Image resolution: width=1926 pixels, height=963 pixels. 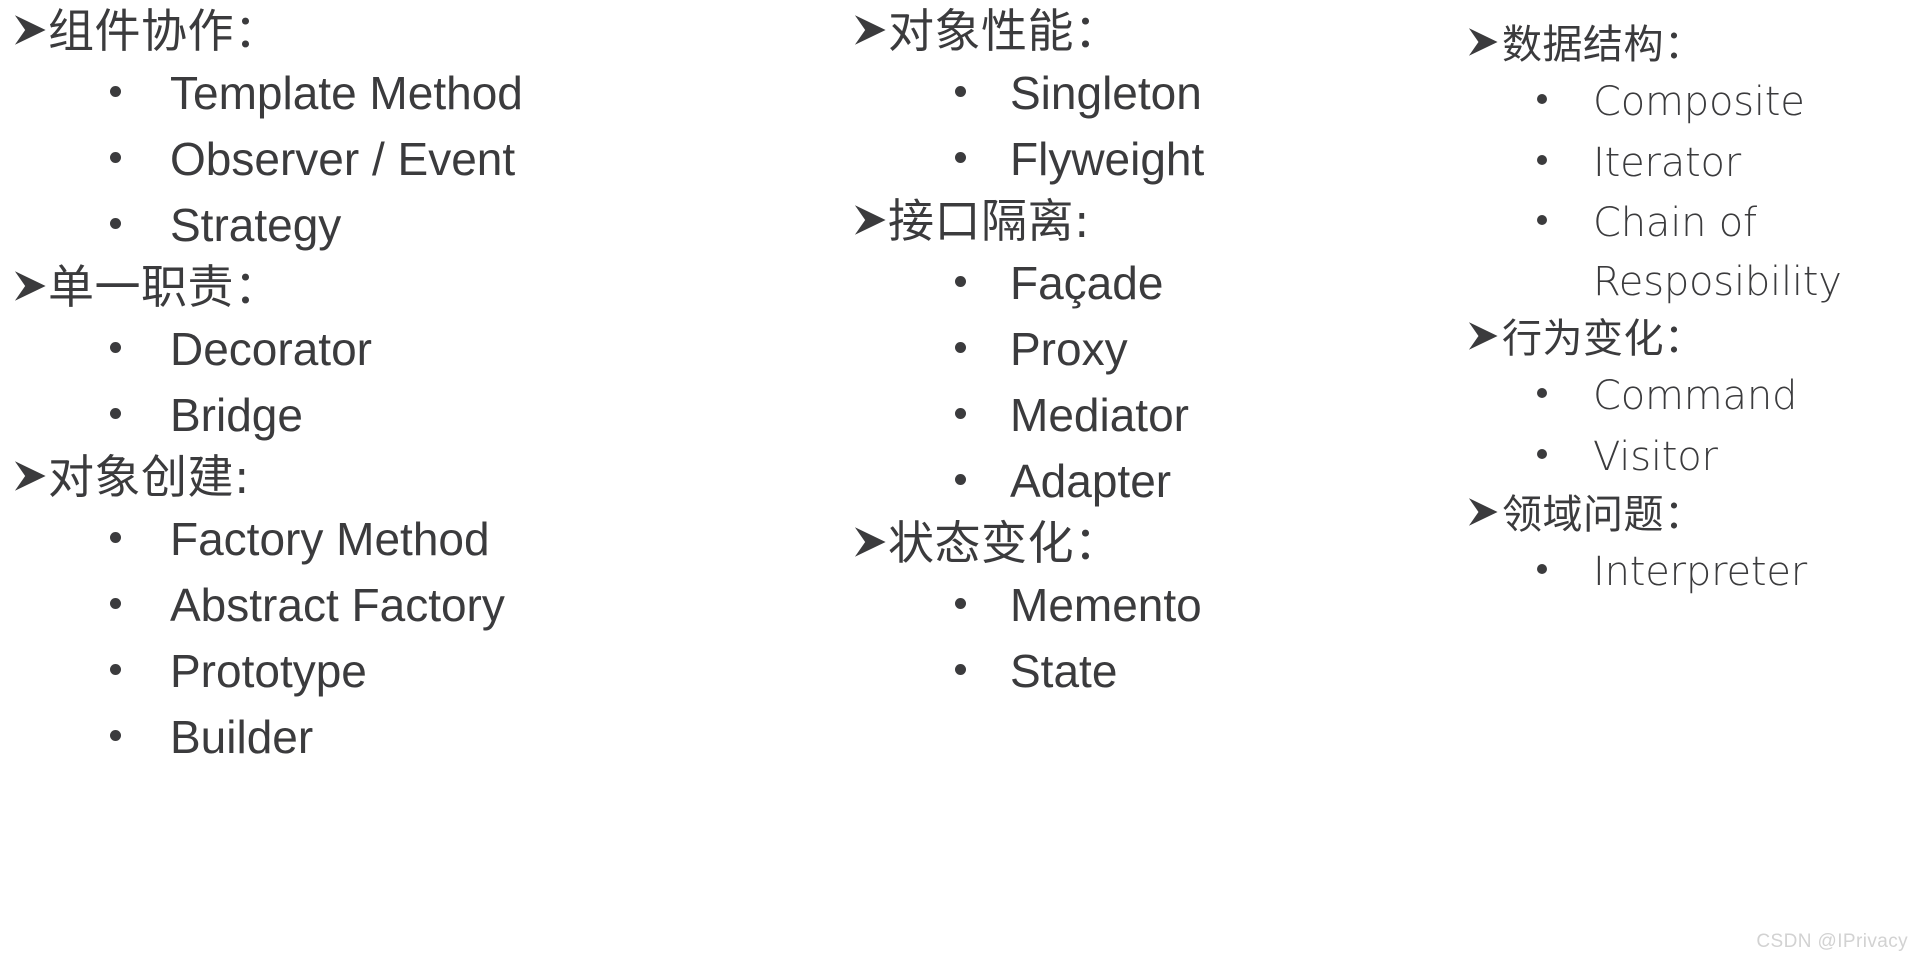 I want to click on pattern-group-title: 领域问题：, so click(x=1603, y=515).